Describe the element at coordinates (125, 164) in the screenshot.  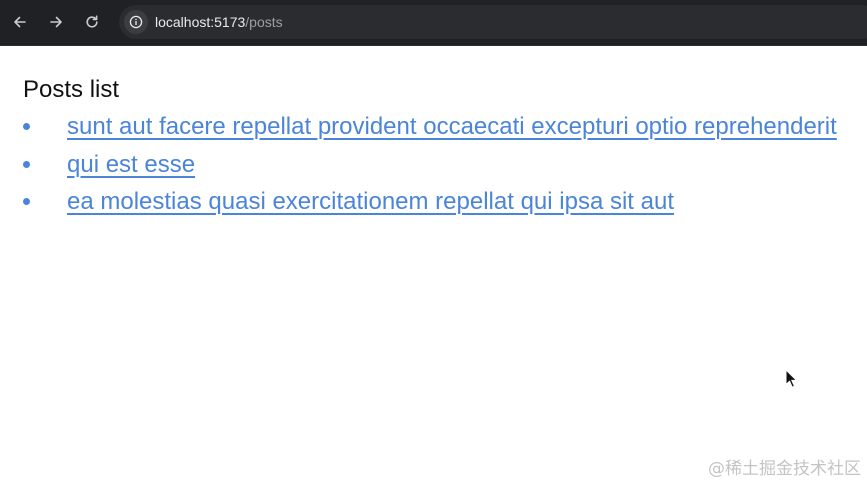
I see `post-link: qui est esse` at that location.